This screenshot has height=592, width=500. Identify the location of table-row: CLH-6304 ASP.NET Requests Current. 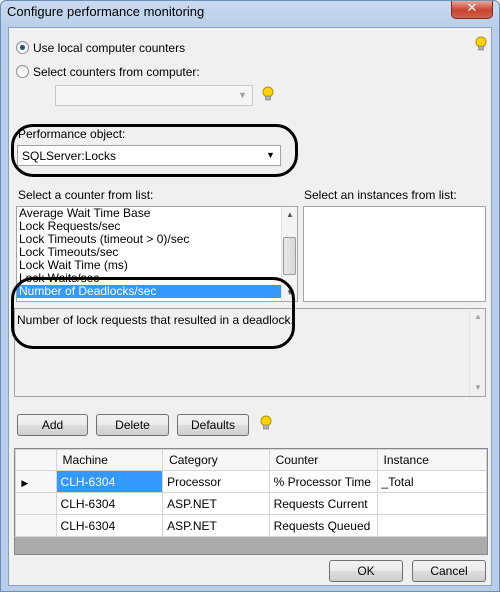
(251, 503).